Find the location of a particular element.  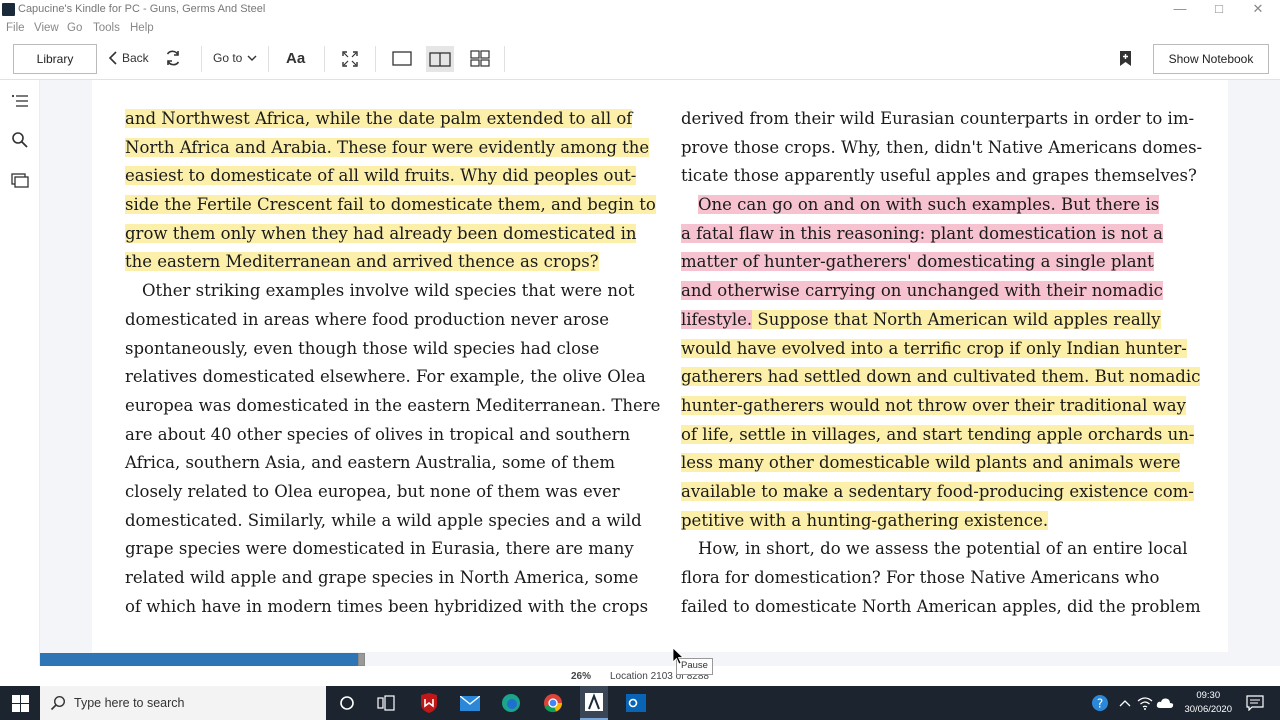

menu-file: File is located at coordinates (15, 28).